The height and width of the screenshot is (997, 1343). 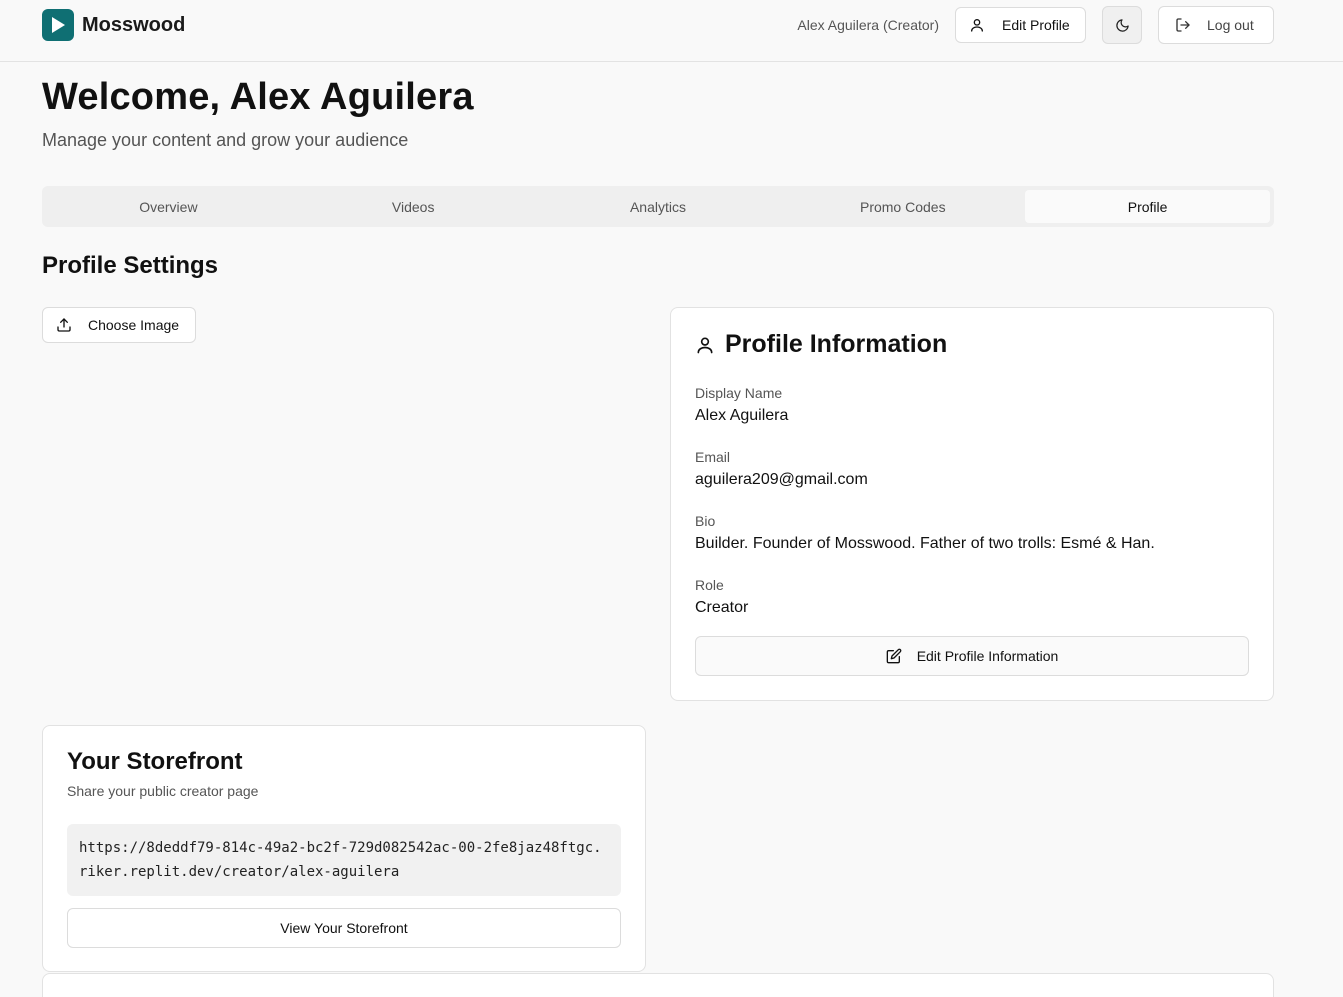 I want to click on storefront-title: Your Storefront, so click(x=155, y=761).